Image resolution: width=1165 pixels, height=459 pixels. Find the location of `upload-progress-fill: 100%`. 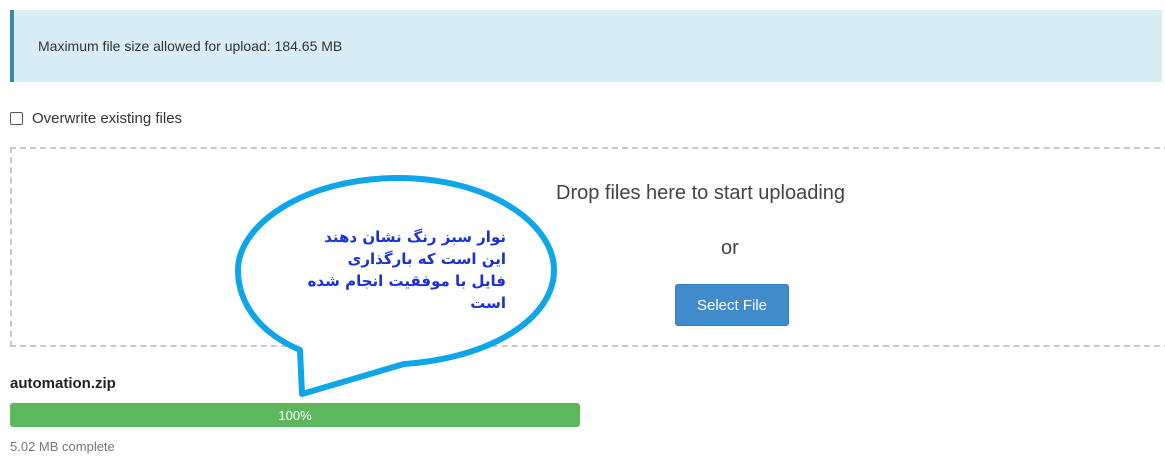

upload-progress-fill: 100% is located at coordinates (295, 415).